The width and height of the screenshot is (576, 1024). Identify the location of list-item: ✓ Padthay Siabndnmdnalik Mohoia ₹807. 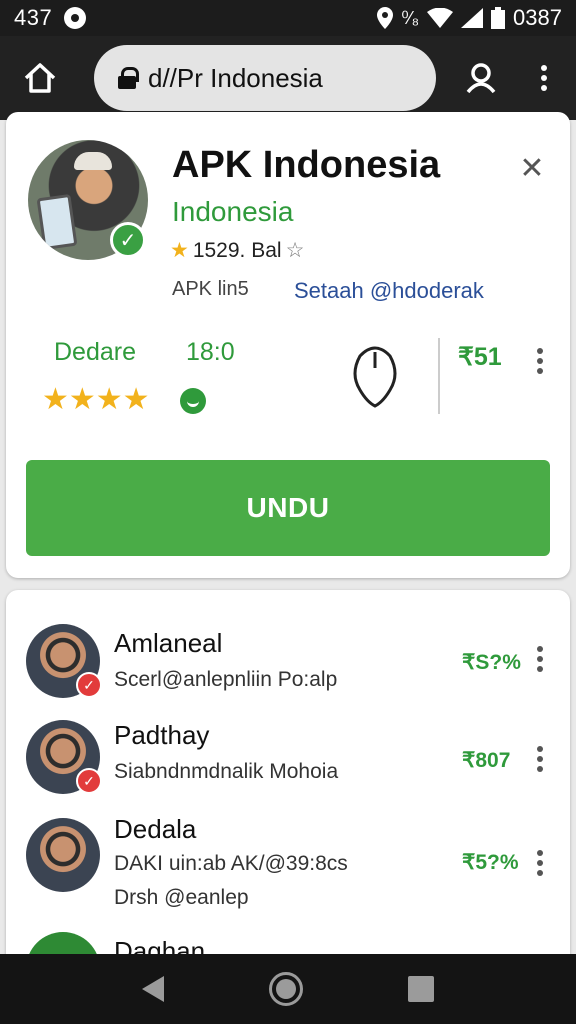
(288, 764).